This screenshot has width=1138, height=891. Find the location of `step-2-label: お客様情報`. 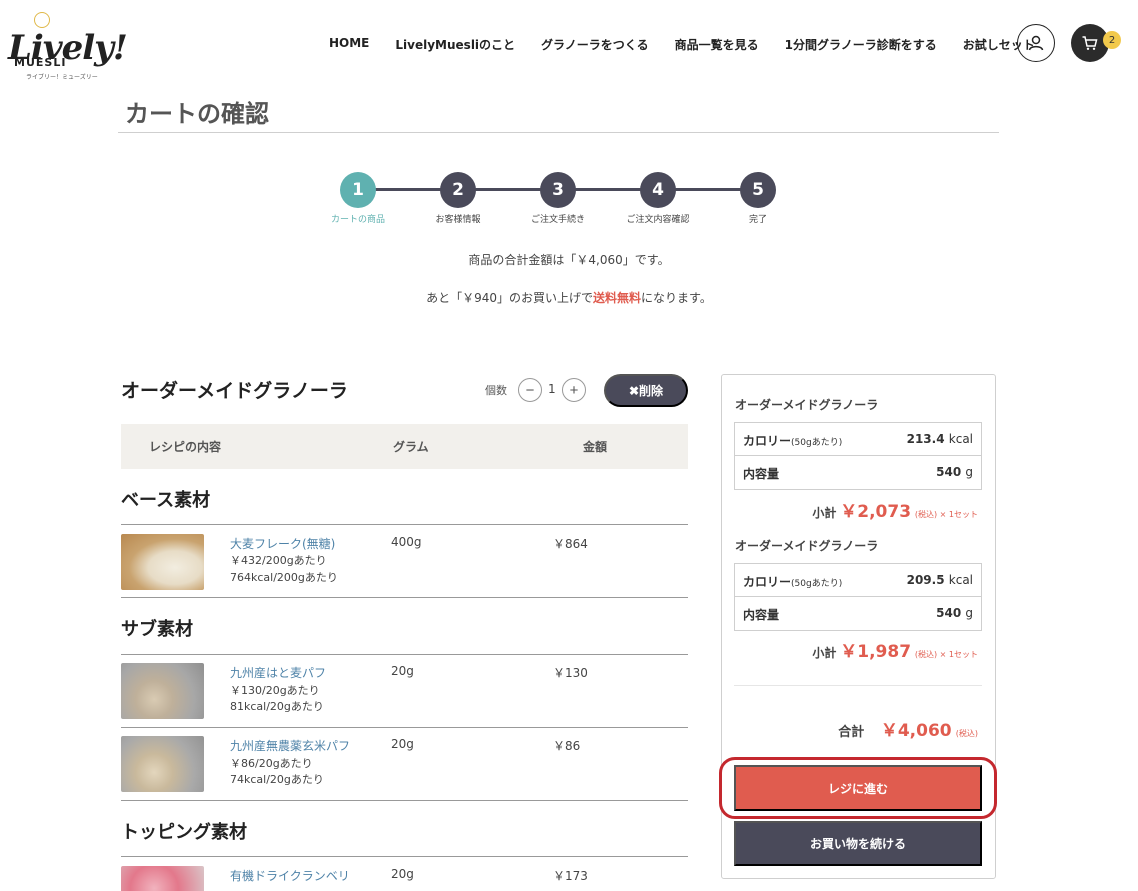

step-2-label: お客様情報 is located at coordinates (458, 220).